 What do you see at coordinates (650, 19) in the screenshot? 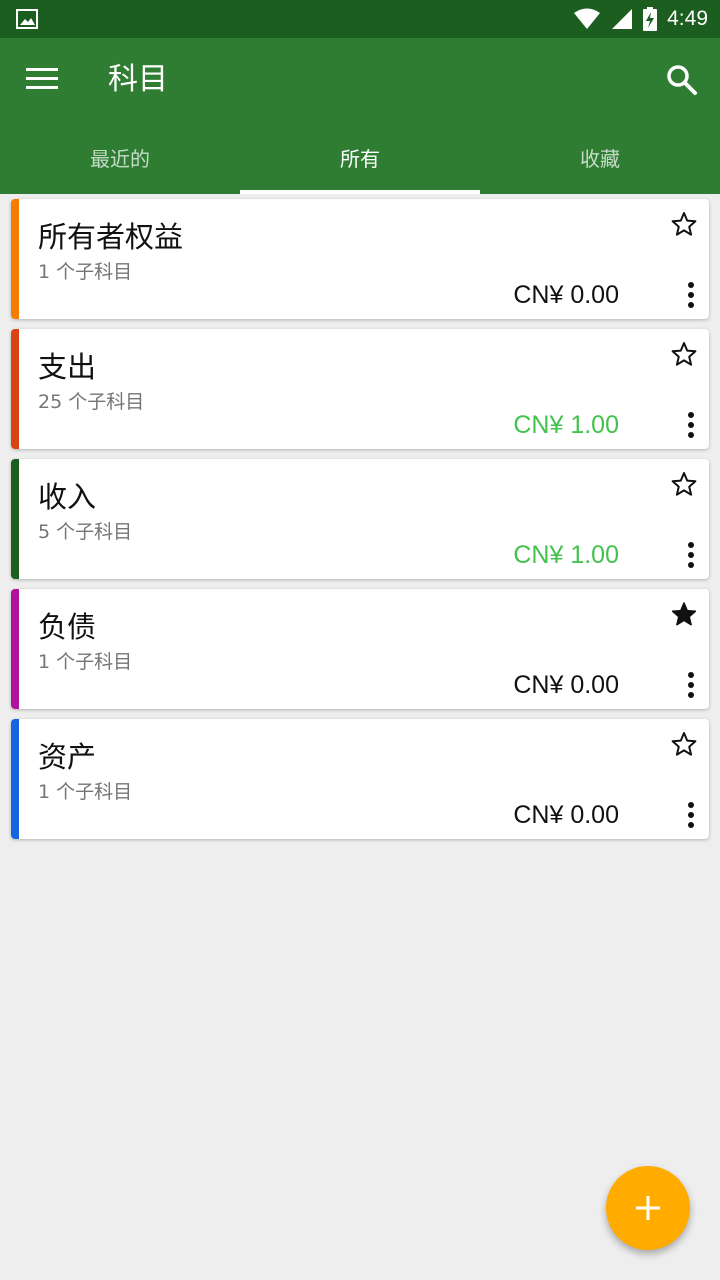
I see `battery-charging-icon` at bounding box center [650, 19].